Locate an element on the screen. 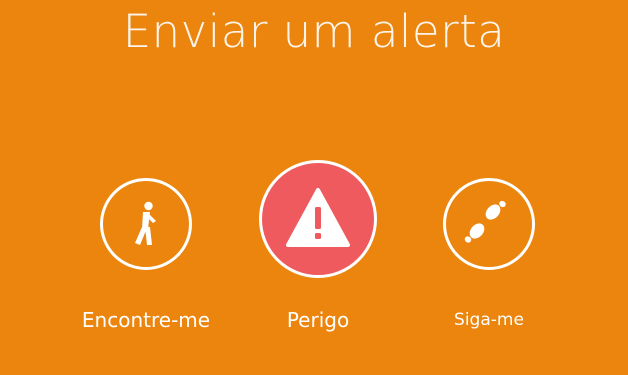 The image size is (628, 375). siga-me-label: Siga-me is located at coordinates (489, 320).